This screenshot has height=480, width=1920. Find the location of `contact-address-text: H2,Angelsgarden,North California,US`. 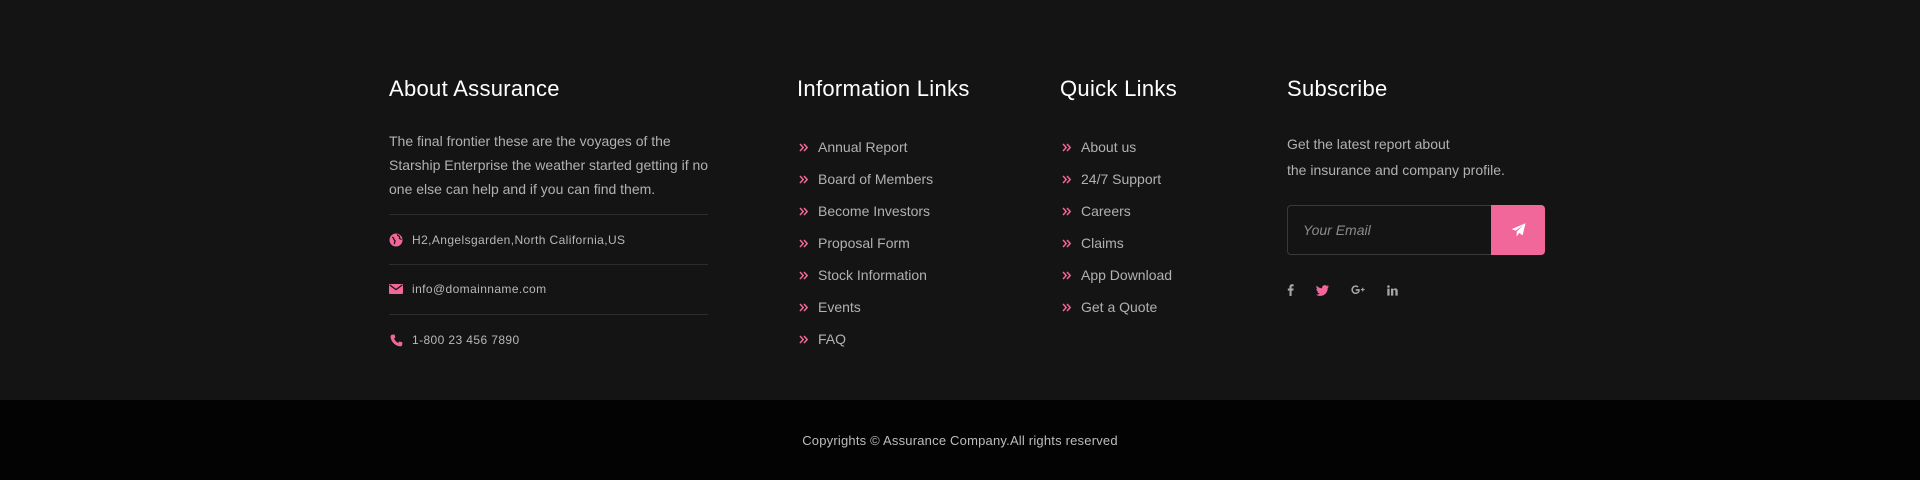

contact-address-text: H2,Angelsgarden,North California,US is located at coordinates (519, 240).